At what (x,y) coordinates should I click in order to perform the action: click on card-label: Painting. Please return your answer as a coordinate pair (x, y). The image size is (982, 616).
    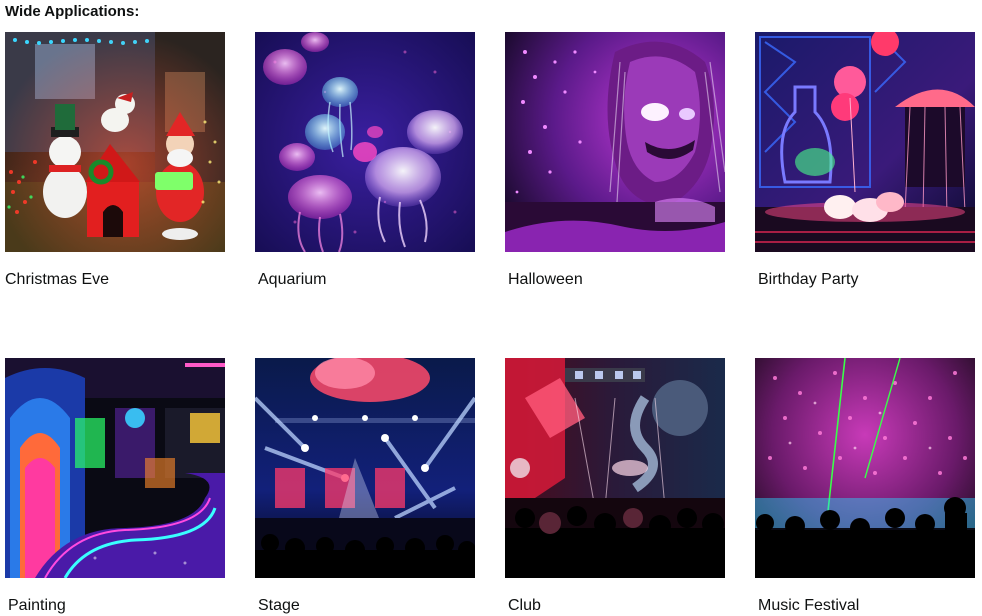
    Looking at the image, I should click on (37, 605).